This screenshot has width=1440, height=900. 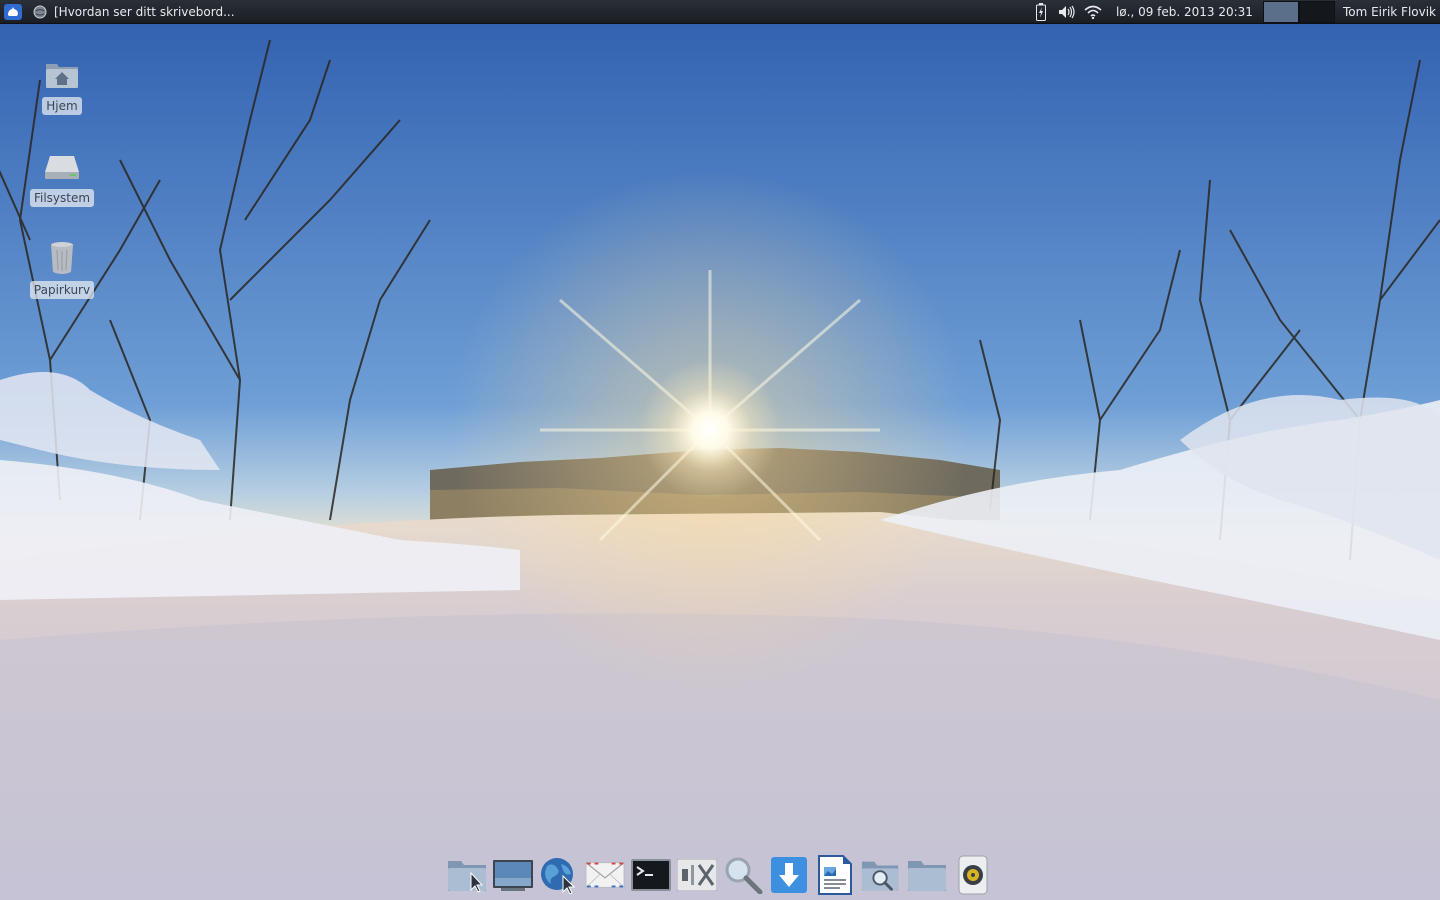 I want to click on system-tray, so click(x=1067, y=12).